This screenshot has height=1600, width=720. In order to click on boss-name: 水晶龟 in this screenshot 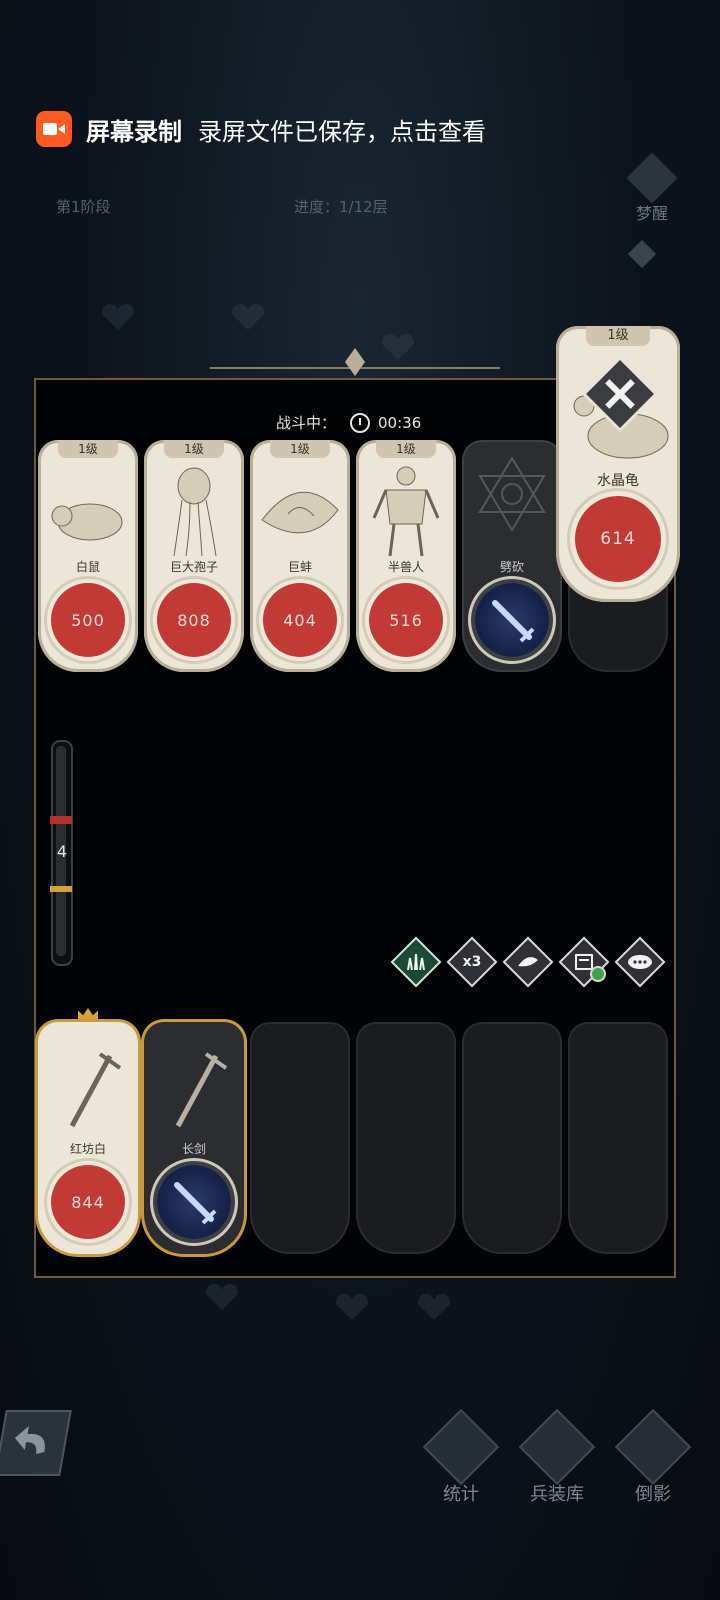, I will do `click(618, 481)`.